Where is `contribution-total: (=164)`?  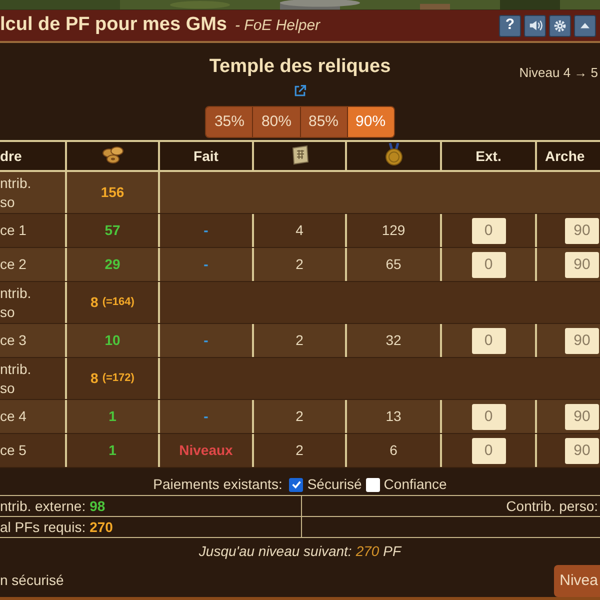
contribution-total: (=164) is located at coordinates (118, 302).